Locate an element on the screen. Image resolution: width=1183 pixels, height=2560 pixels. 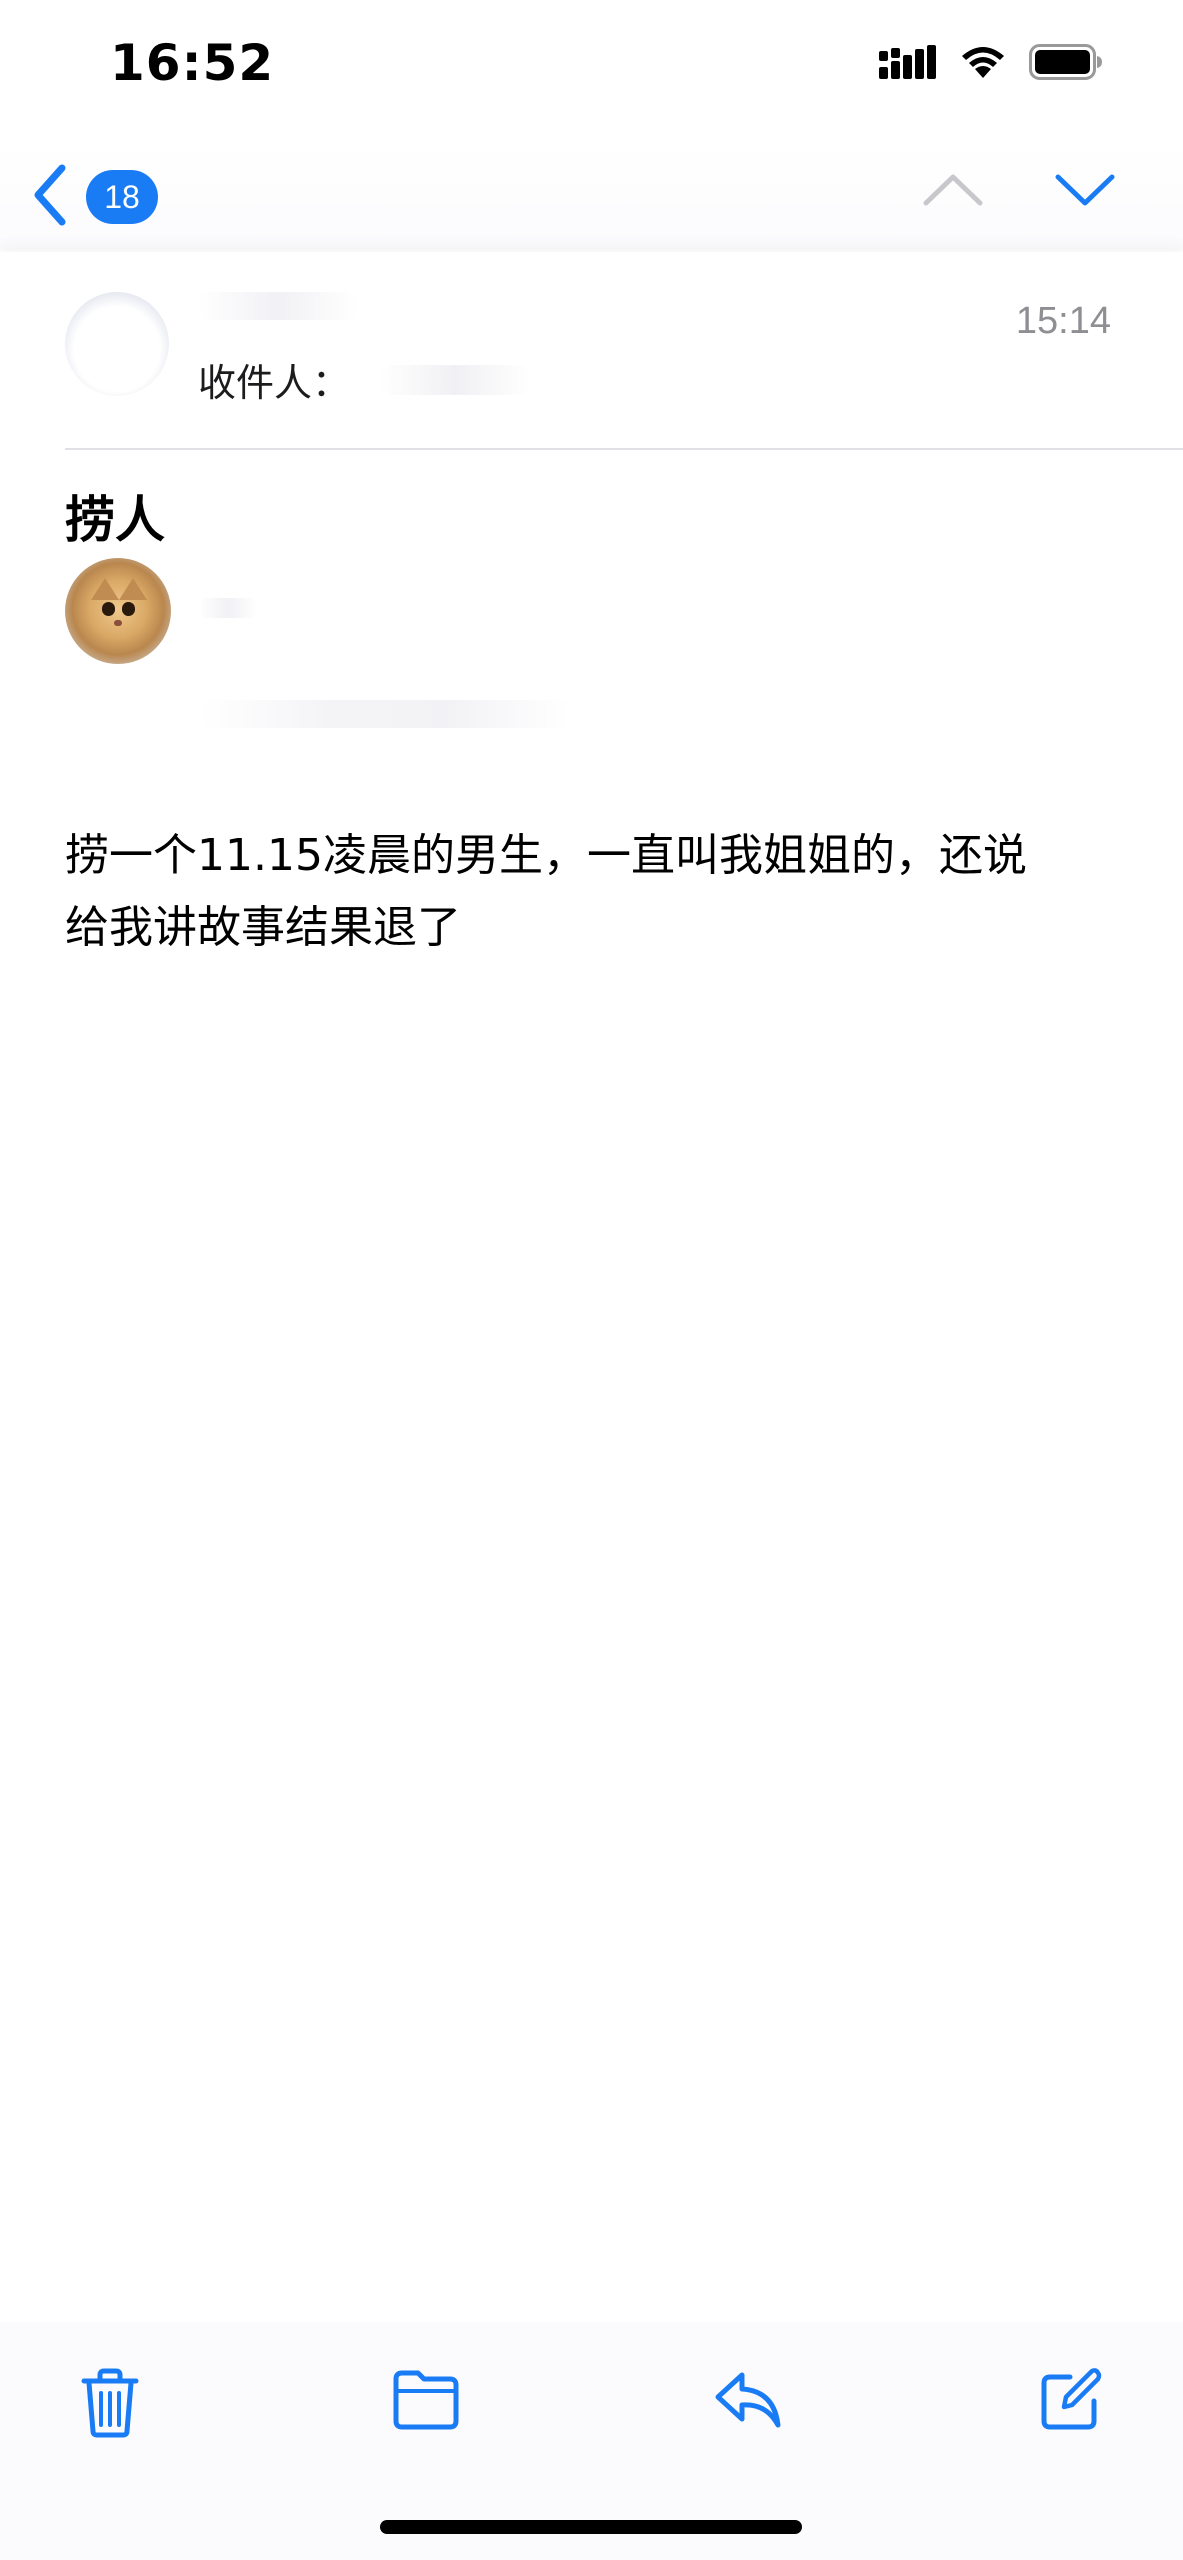
delete-button is located at coordinates (110, 2403).